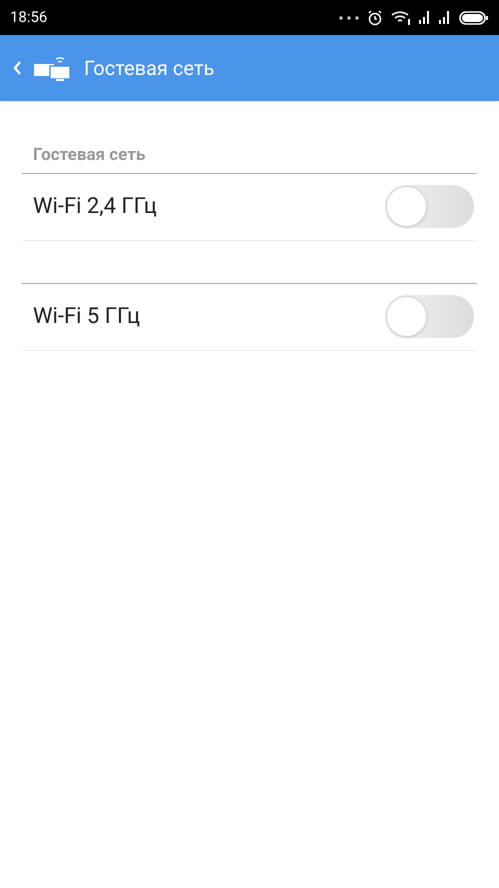 The image size is (499, 888). I want to click on back-icon, so click(17, 68).